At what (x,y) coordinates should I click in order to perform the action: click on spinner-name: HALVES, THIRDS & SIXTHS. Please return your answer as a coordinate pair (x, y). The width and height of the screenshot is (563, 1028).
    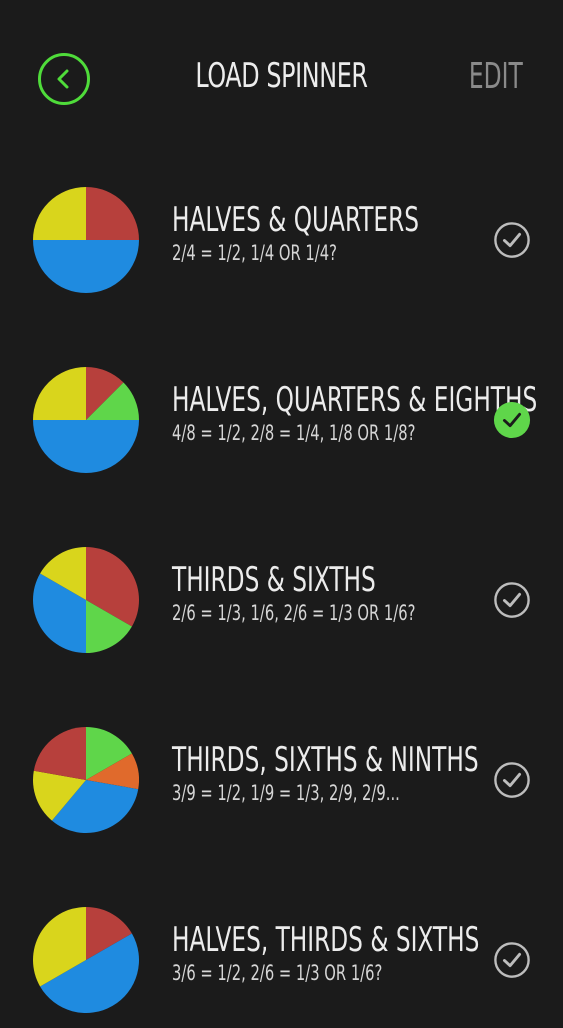
    Looking at the image, I should click on (326, 940).